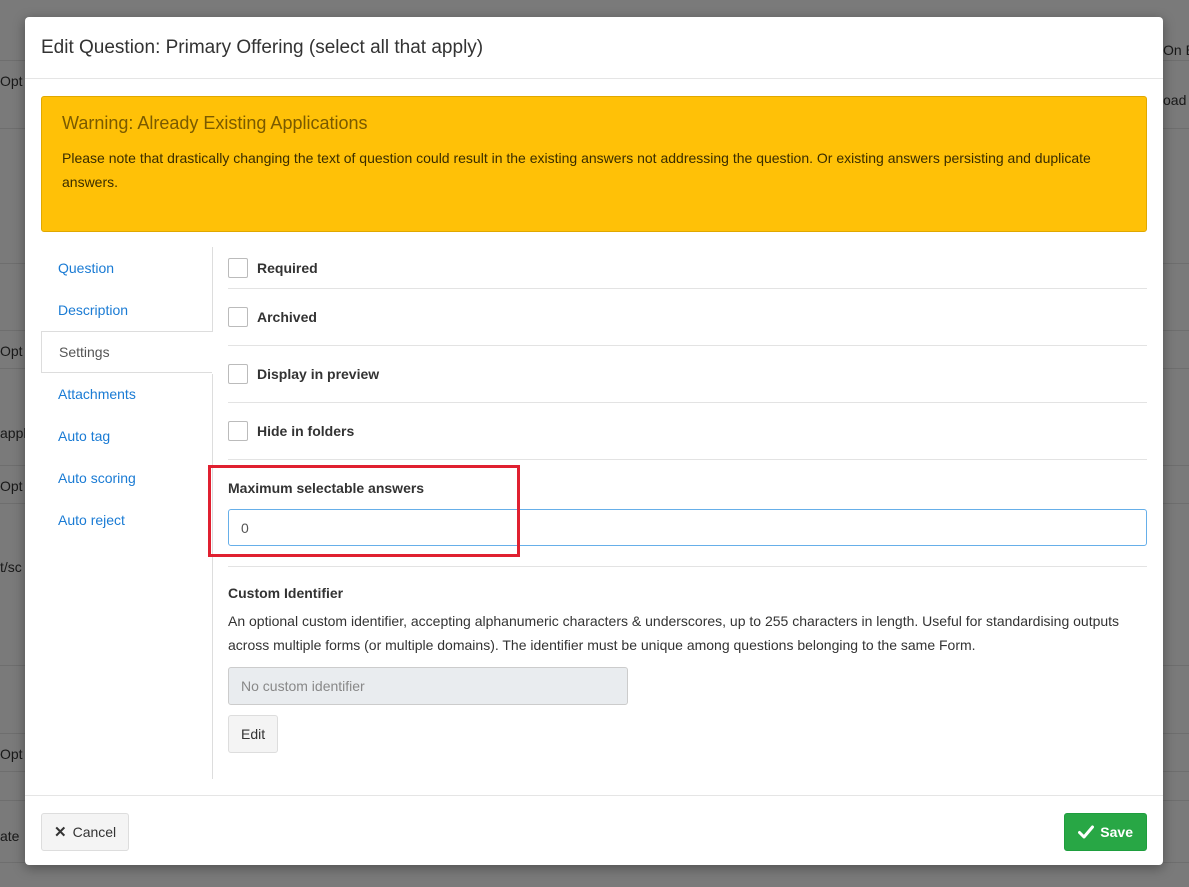 The width and height of the screenshot is (1189, 887). What do you see at coordinates (127, 352) in the screenshot?
I see `sidebar-item-settings: Settings` at bounding box center [127, 352].